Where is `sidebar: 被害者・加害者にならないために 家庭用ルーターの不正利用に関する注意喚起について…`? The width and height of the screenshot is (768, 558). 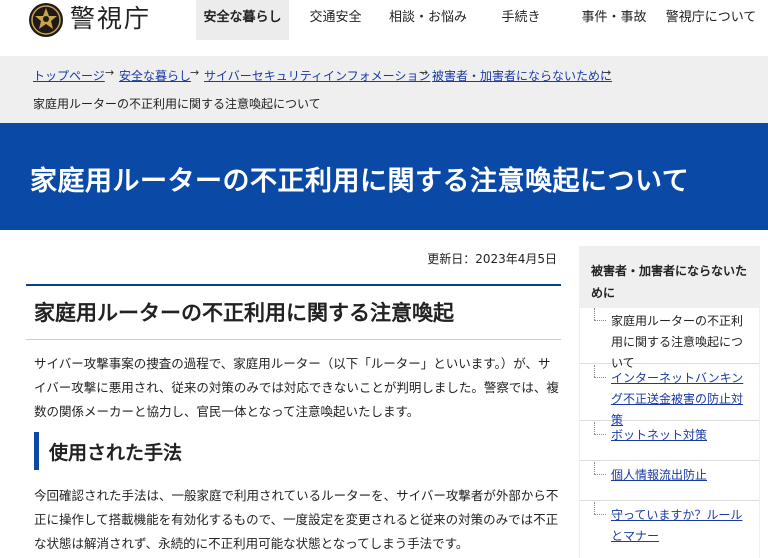 sidebar: 被害者・加害者にならないために 家庭用ルーターの不正利用に関する注意喚起について… is located at coordinates (669, 402).